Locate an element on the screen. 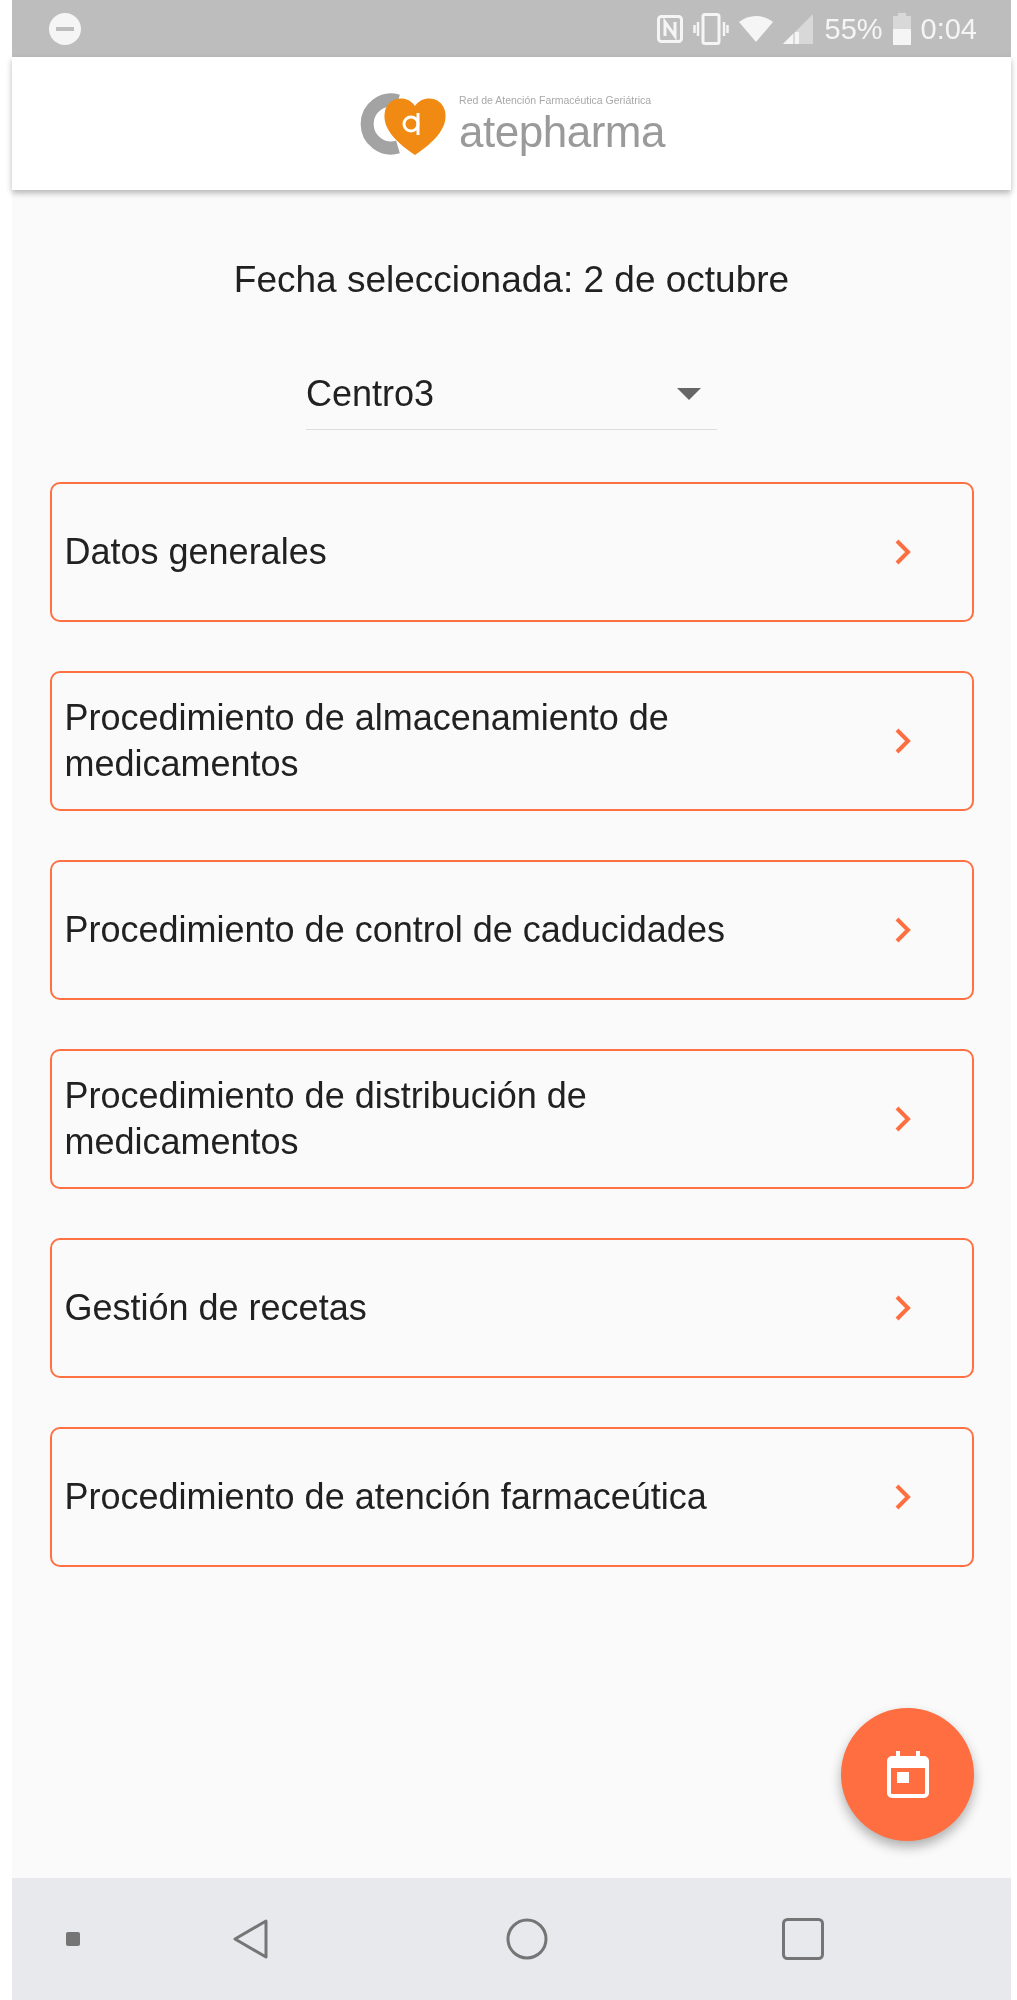 The image size is (1017, 2000). nfc-icon is located at coordinates (669, 28).